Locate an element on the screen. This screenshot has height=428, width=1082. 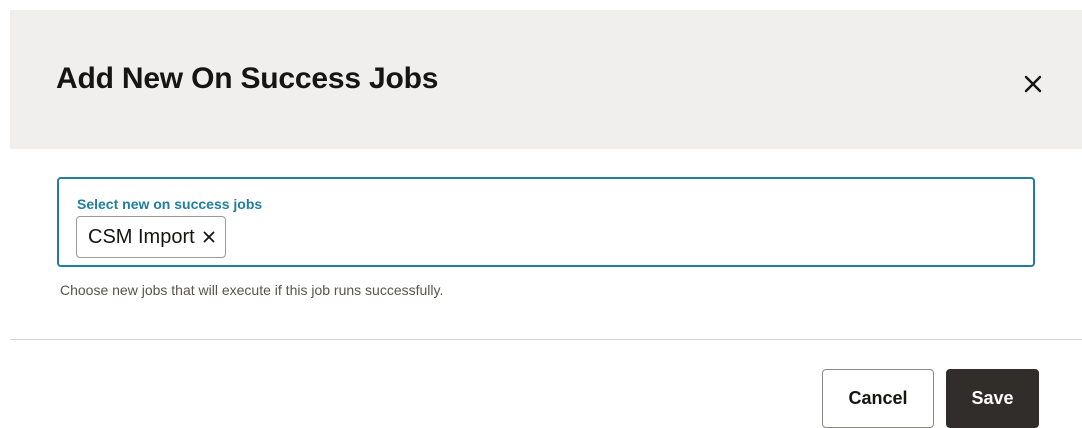
footer-divider is located at coordinates (546, 339).